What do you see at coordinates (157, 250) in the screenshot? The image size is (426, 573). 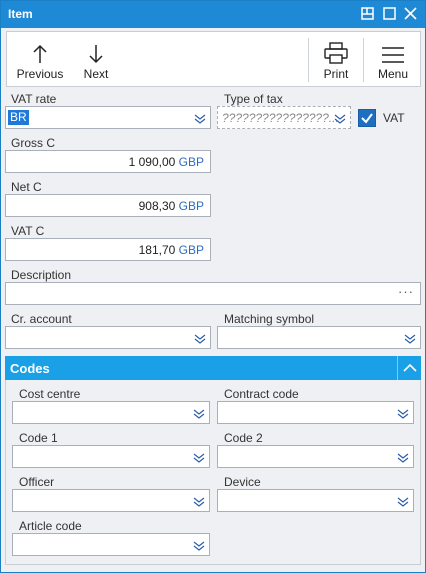 I see `vat-c-value: 181,70` at bounding box center [157, 250].